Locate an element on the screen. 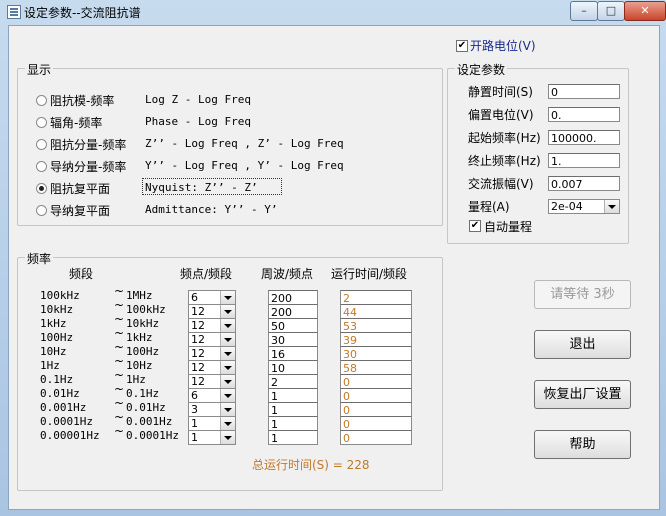 This screenshot has height=516, width=666. table-row: 1kHz ~ 10kHz 12 50 53 is located at coordinates (230, 322).